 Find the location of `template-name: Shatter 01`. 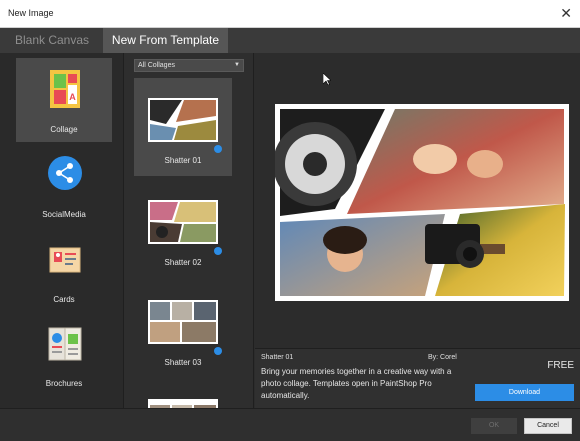

template-name: Shatter 01 is located at coordinates (277, 357).